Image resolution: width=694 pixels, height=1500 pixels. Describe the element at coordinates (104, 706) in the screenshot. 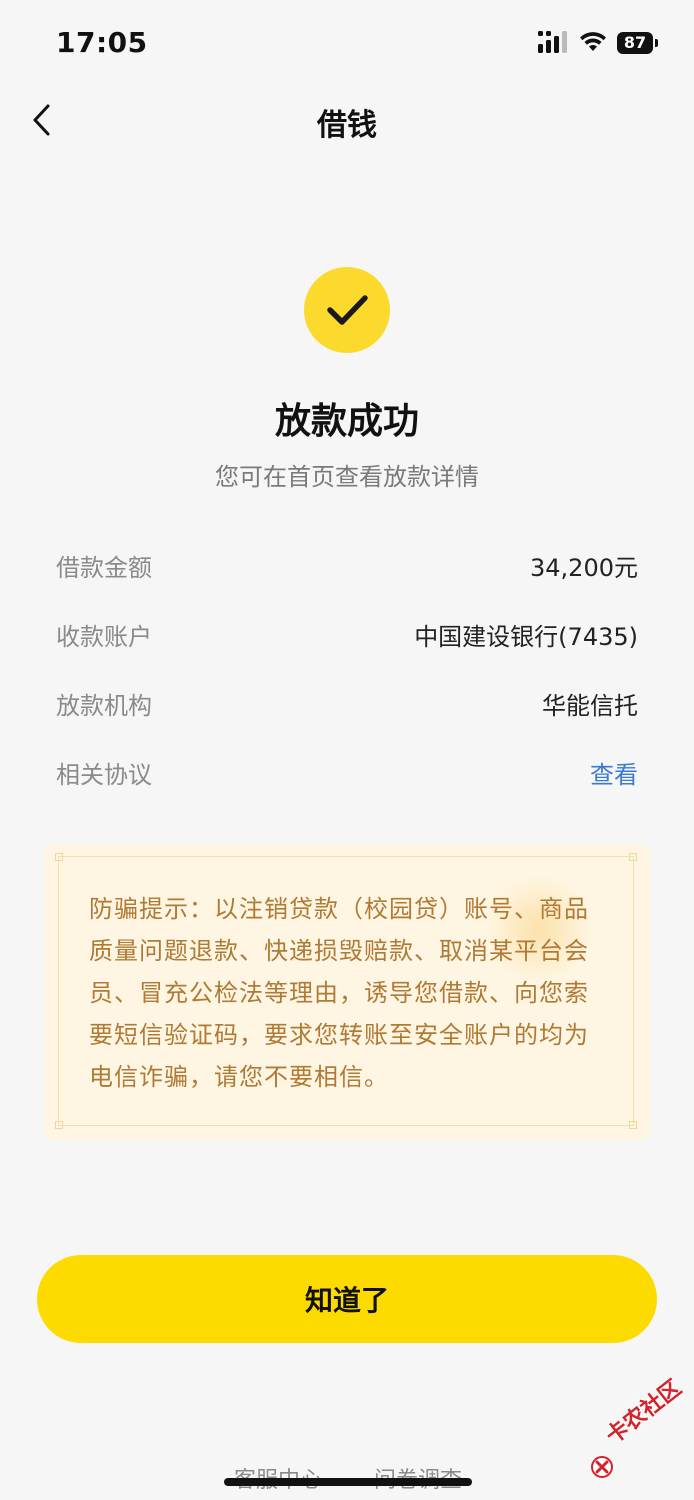

I see `detail-label: 放款机构` at that location.